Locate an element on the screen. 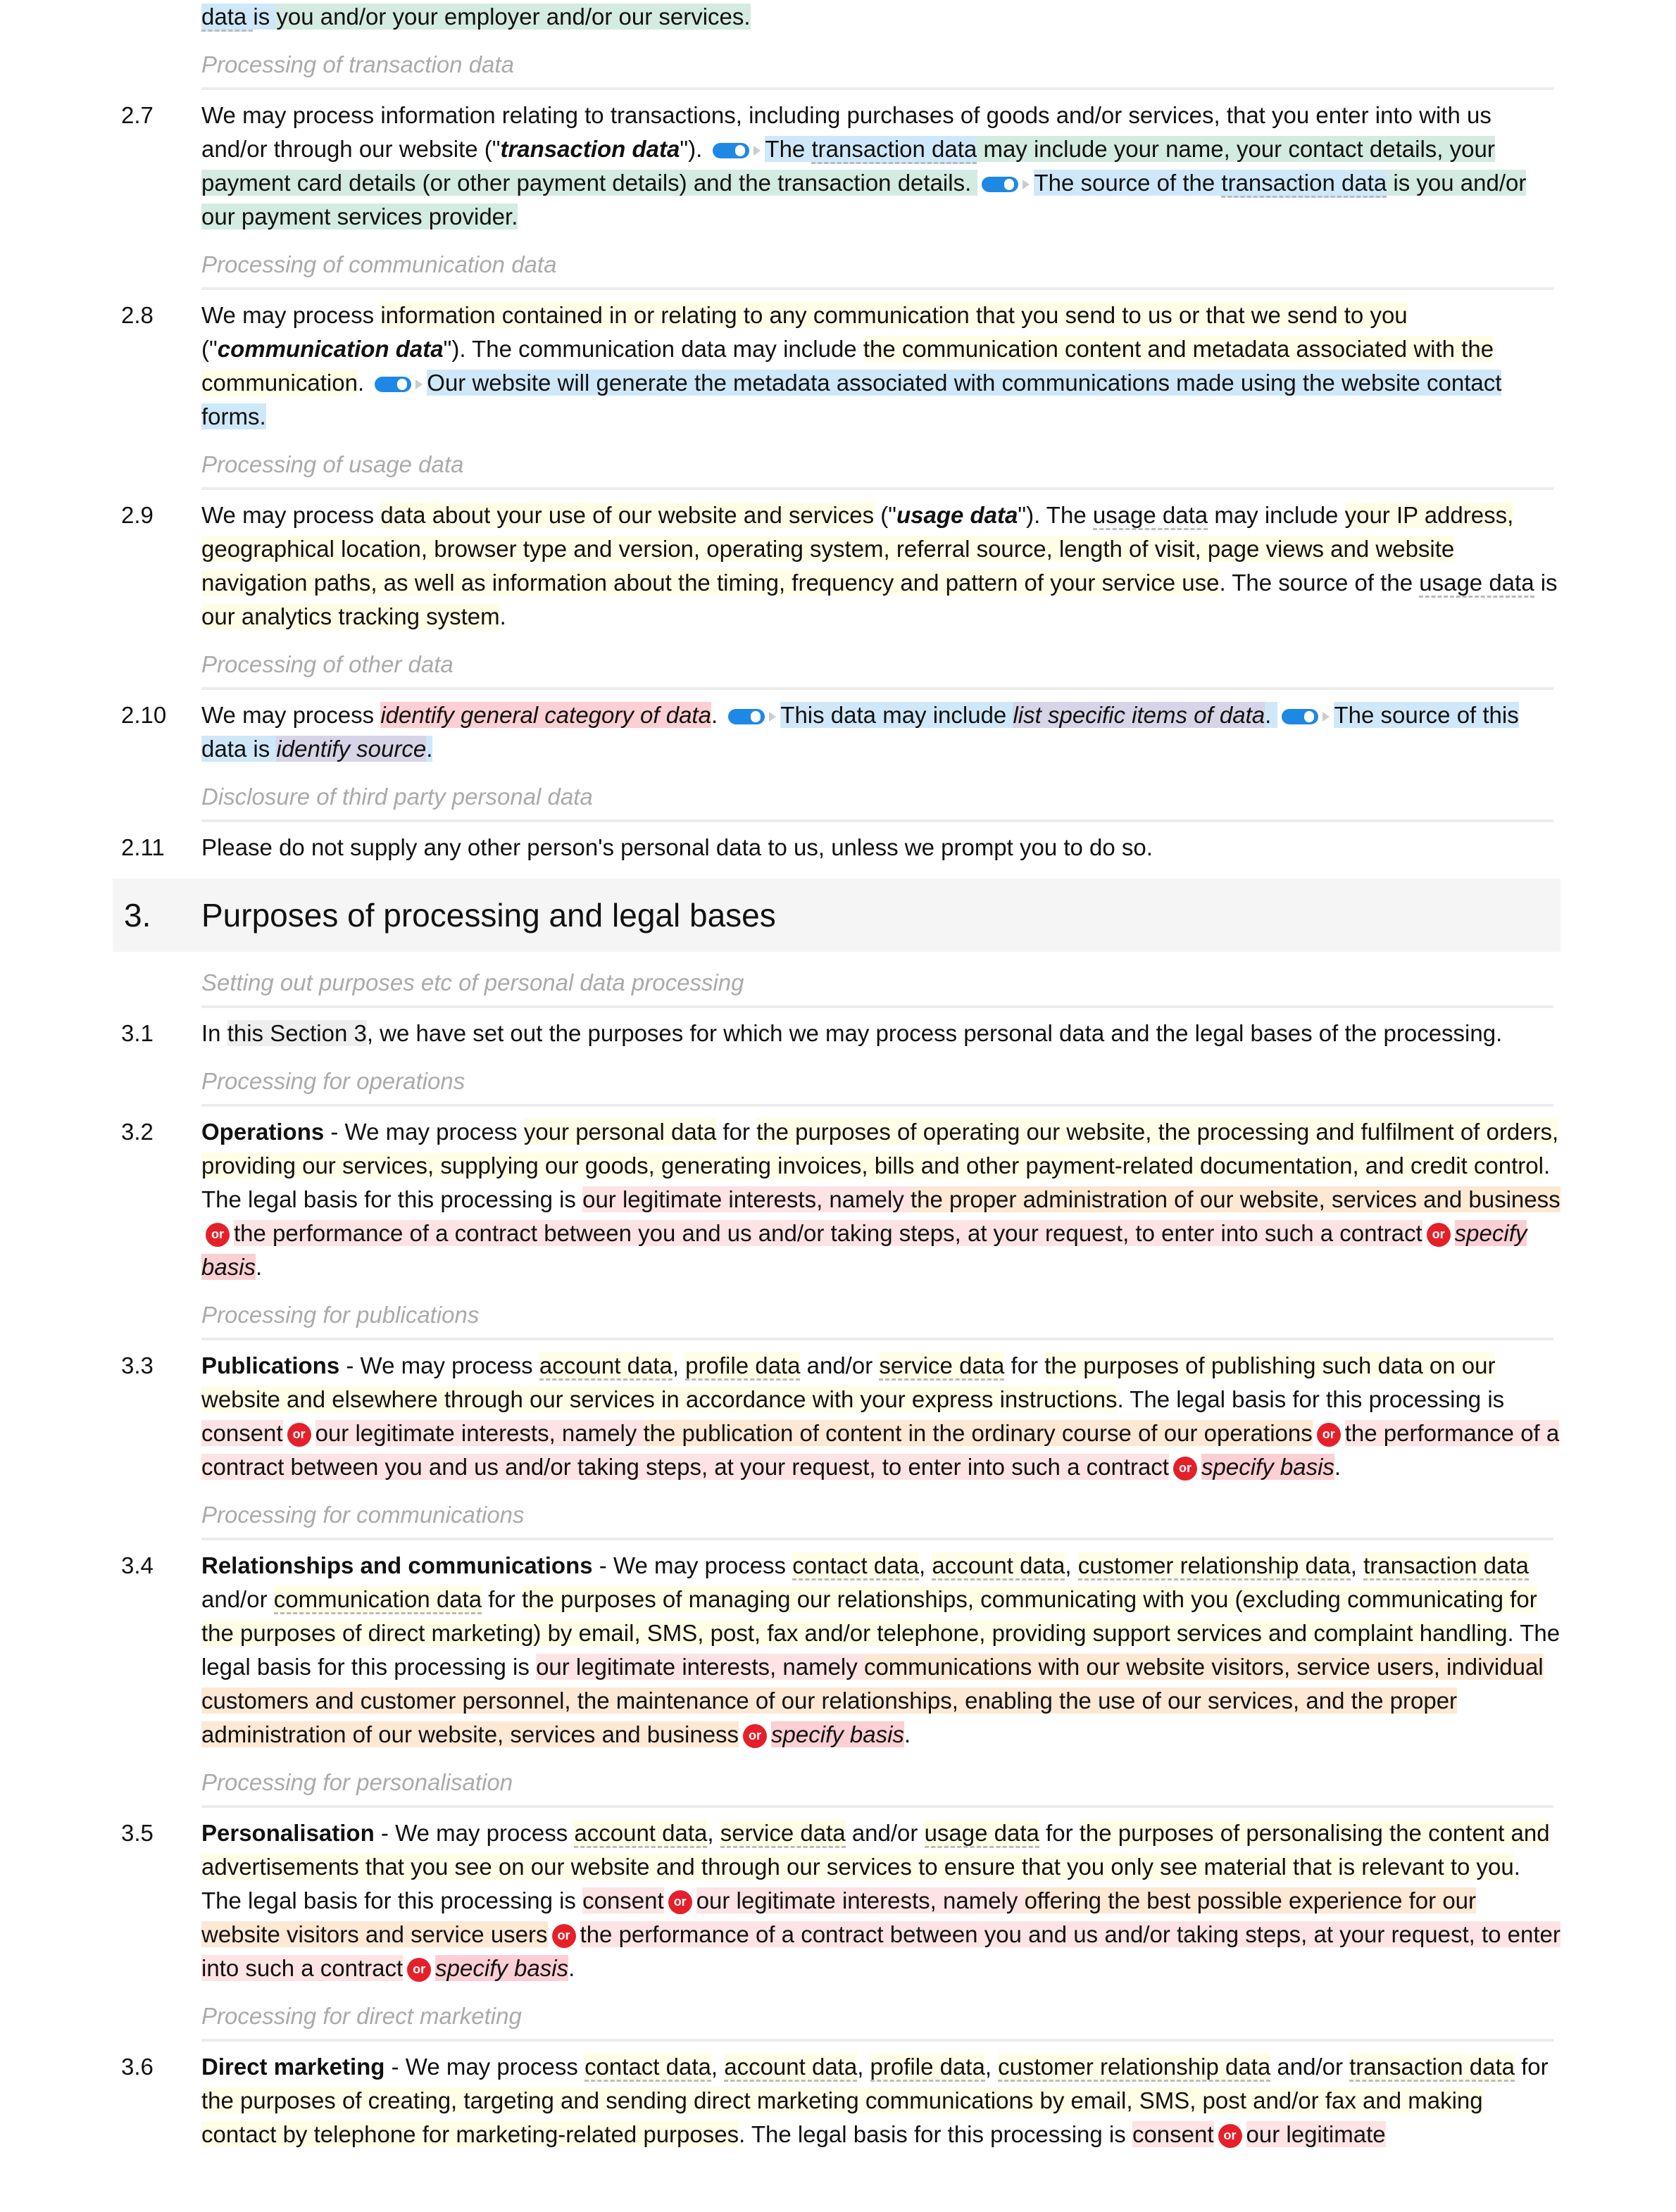 The image size is (1676, 2212). clause-number: 3.1 is located at coordinates (138, 1033).